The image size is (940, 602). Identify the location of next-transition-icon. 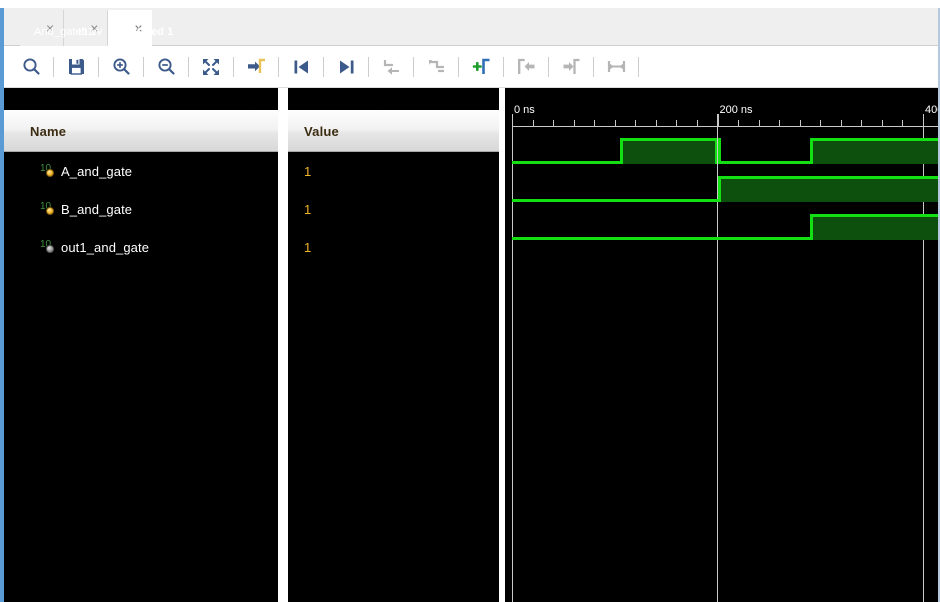
(346, 66).